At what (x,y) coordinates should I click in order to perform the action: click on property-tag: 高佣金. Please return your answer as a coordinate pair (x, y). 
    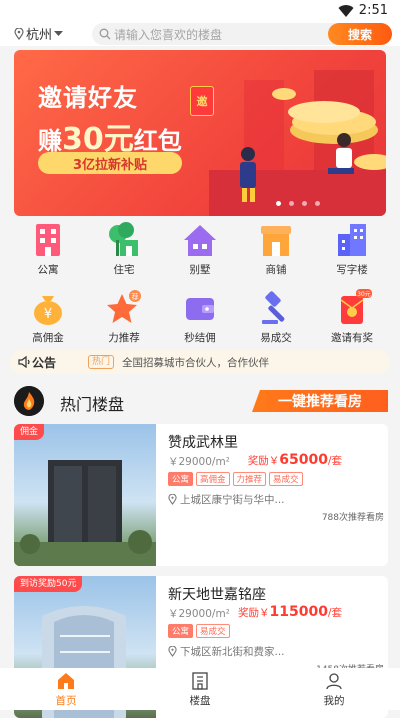
    Looking at the image, I should click on (213, 479).